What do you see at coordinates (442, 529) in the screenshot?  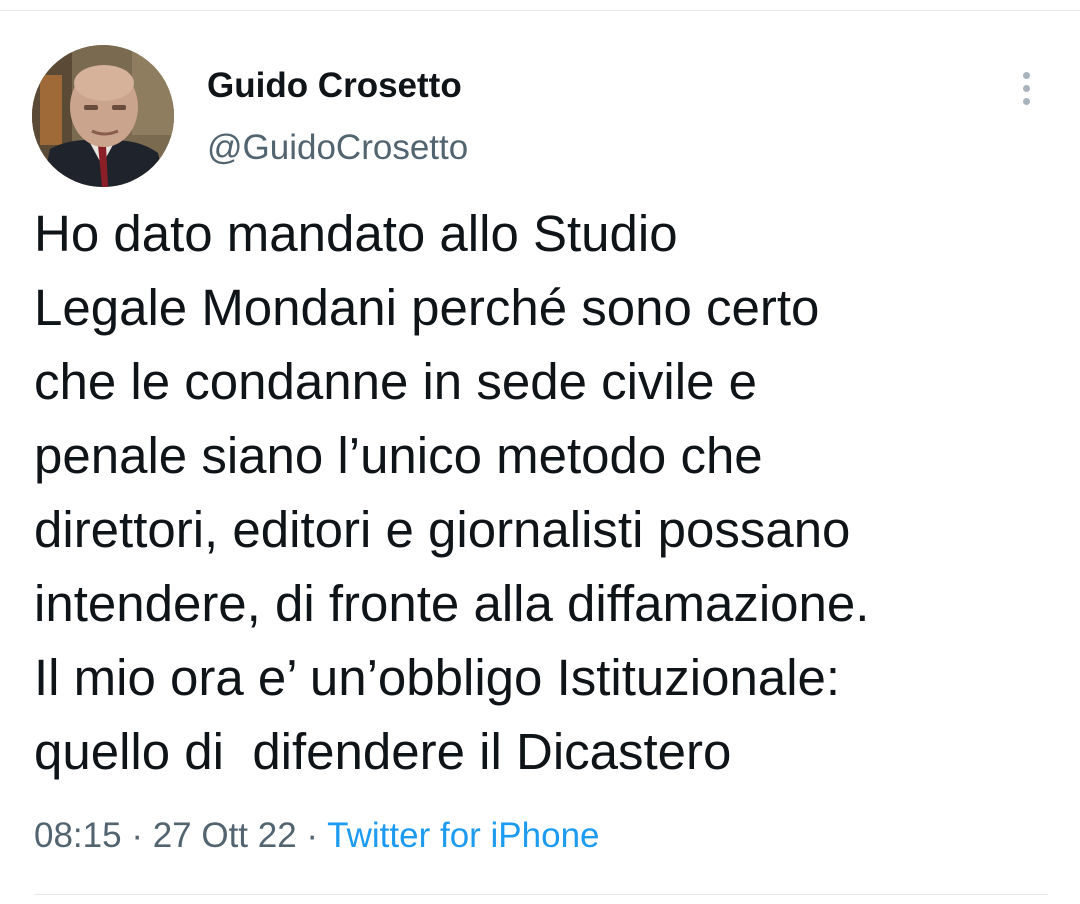 I see `tweet-text-line: direttori, editori e giornalisti possano` at bounding box center [442, 529].